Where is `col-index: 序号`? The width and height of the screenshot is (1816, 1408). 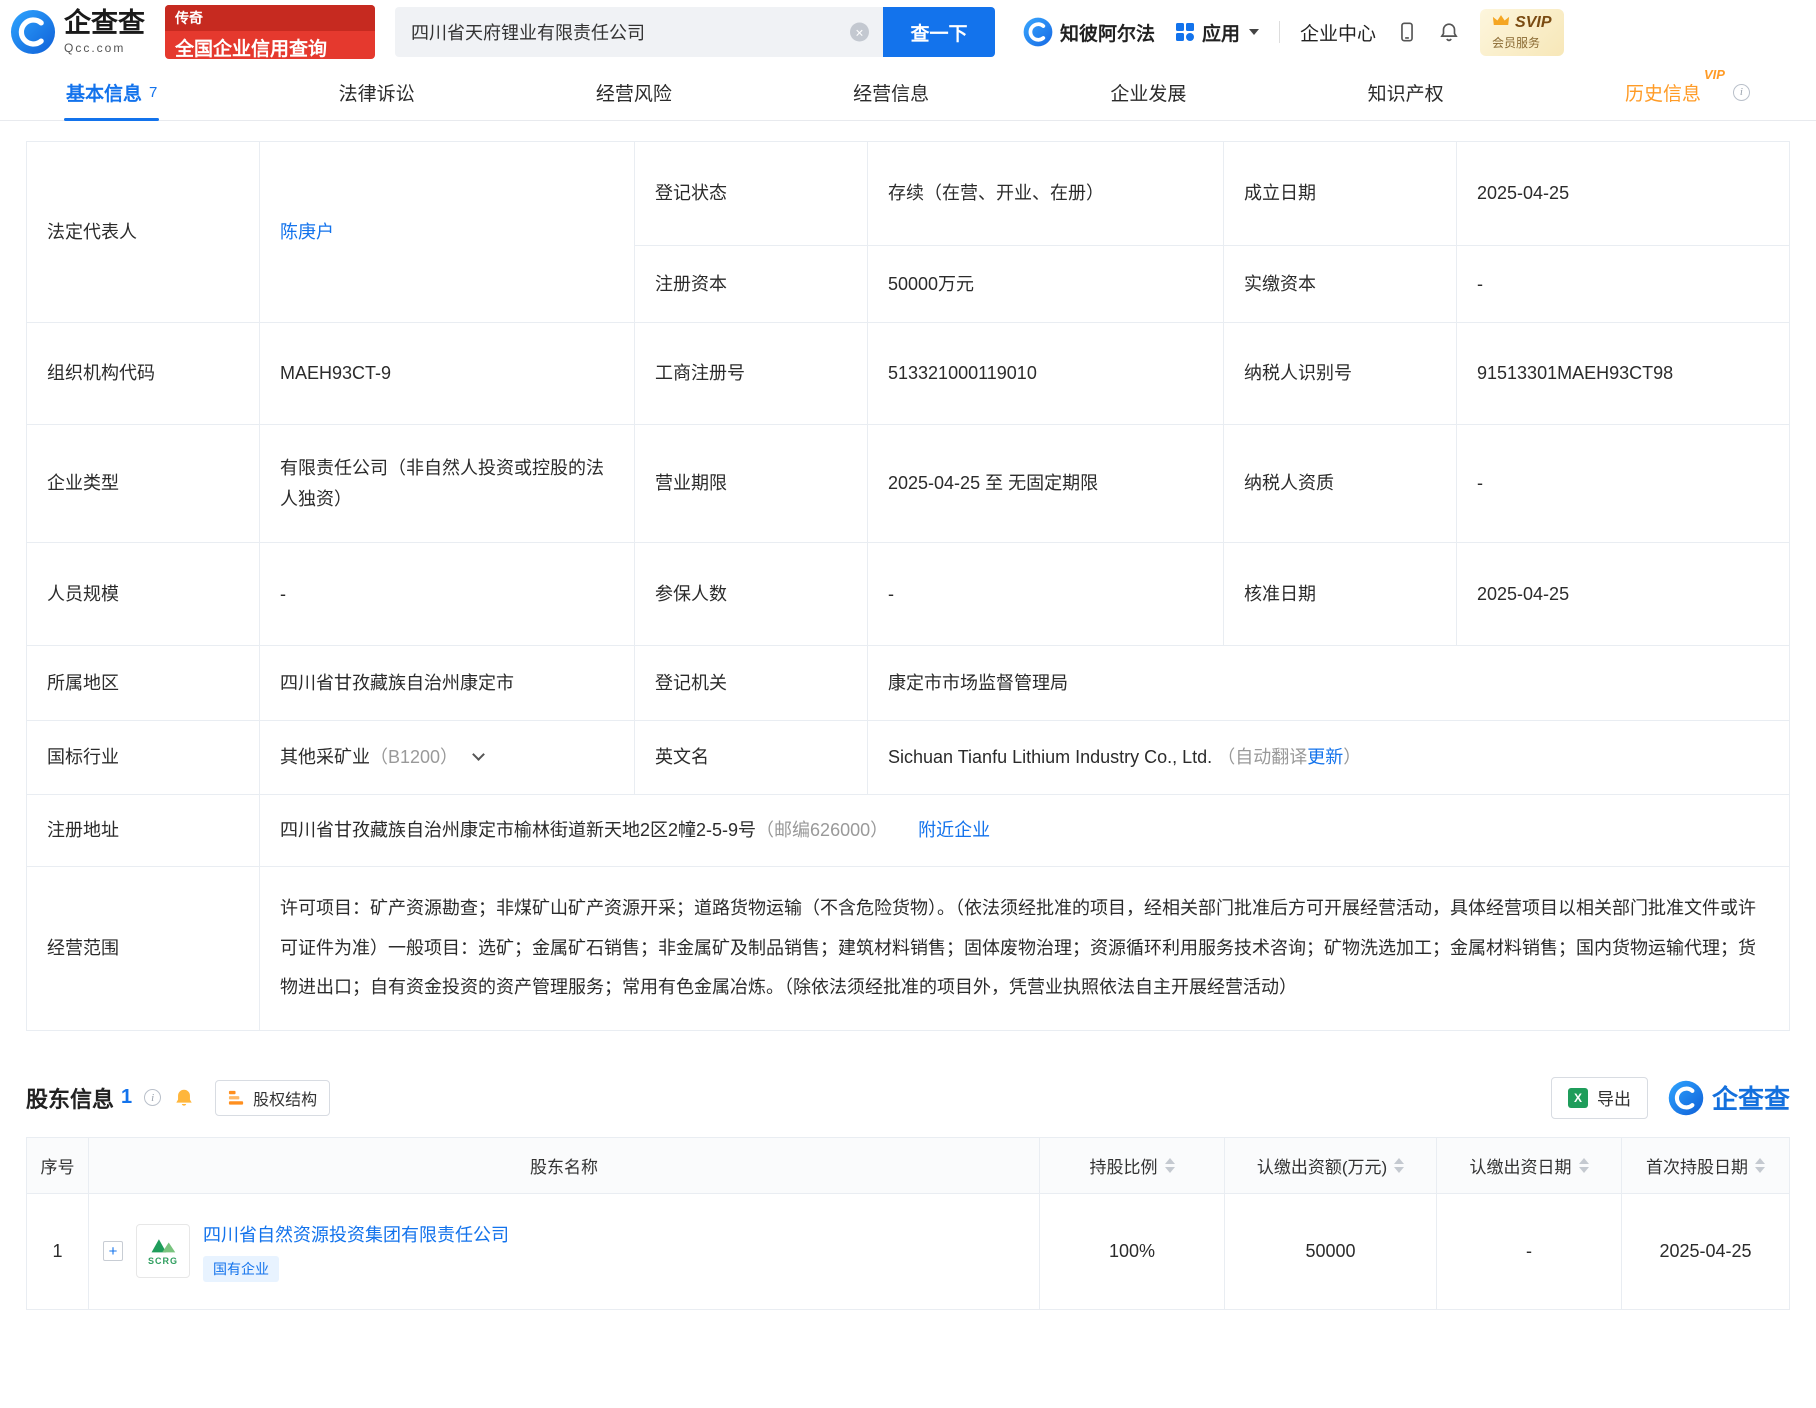 col-index: 序号 is located at coordinates (57, 1165).